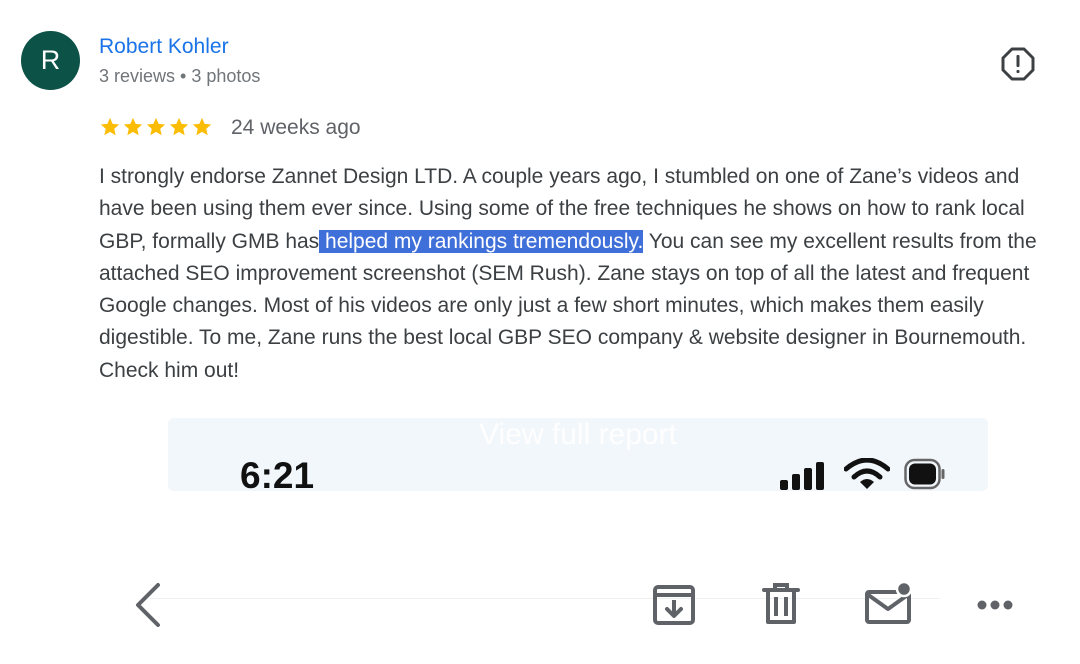 This screenshot has height=664, width=1080. What do you see at coordinates (781, 604) in the screenshot?
I see `delete-icon` at bounding box center [781, 604].